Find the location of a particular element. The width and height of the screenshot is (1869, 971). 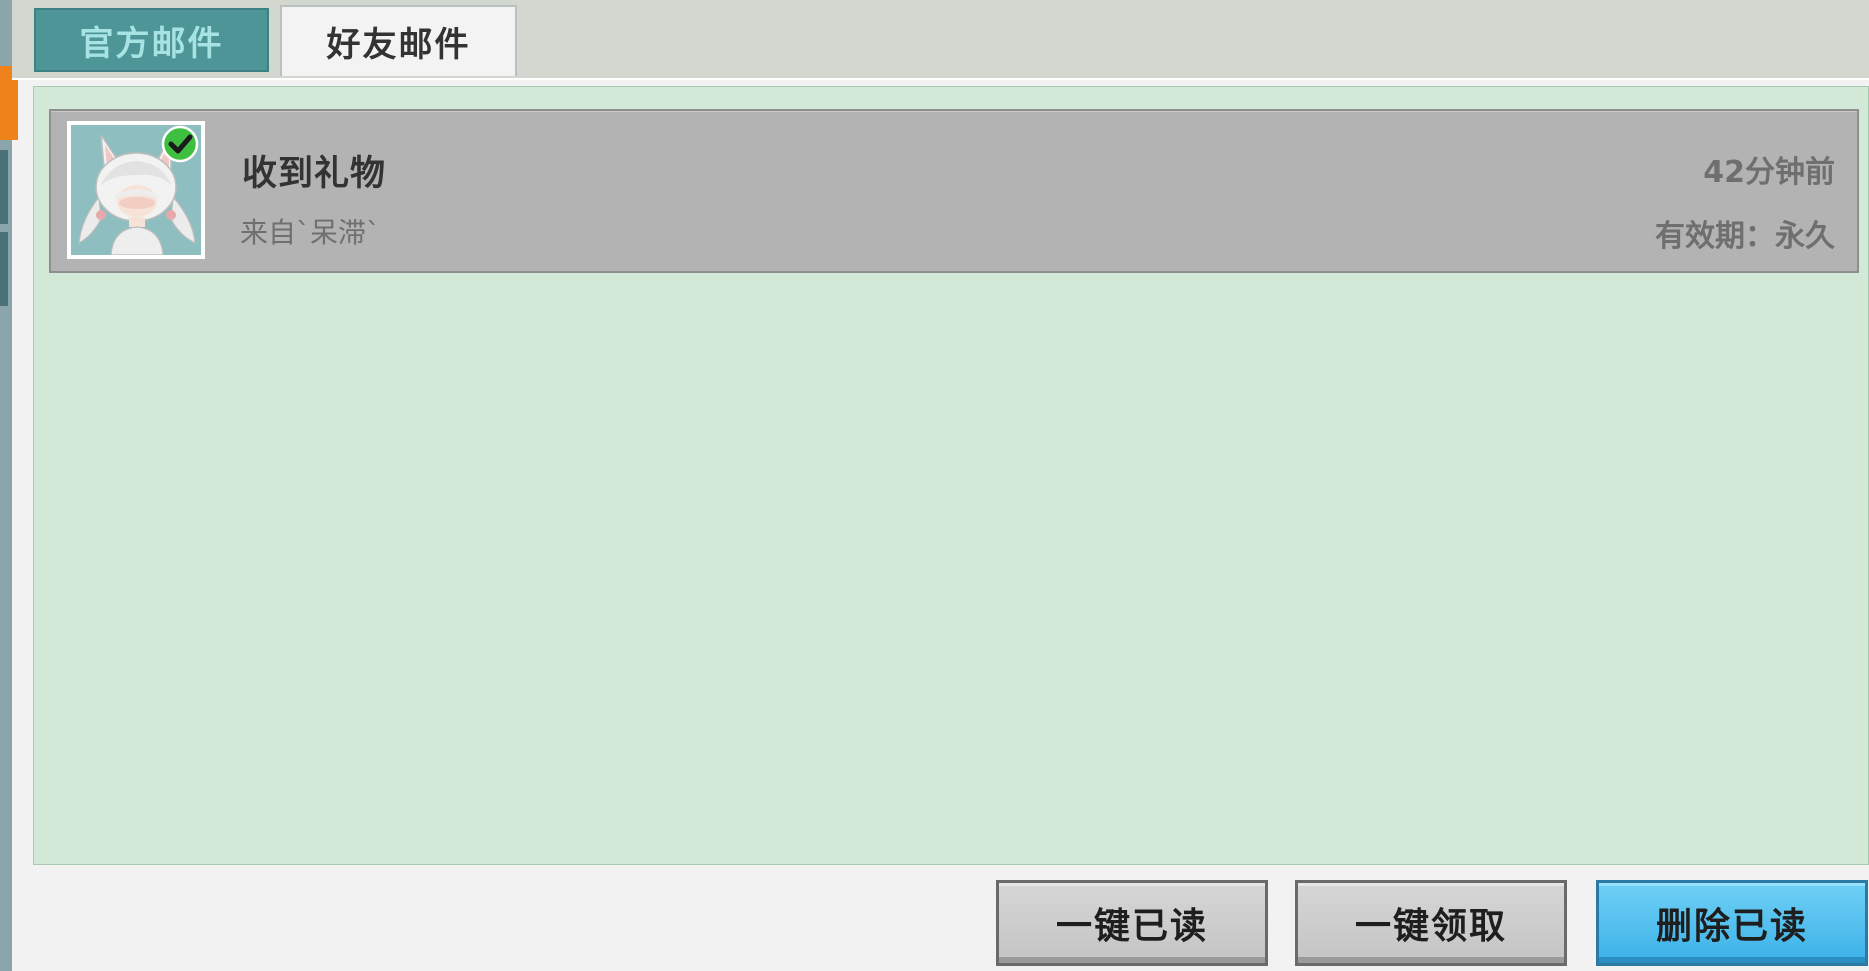

claim-all-button: 一键领取 is located at coordinates (1431, 923).